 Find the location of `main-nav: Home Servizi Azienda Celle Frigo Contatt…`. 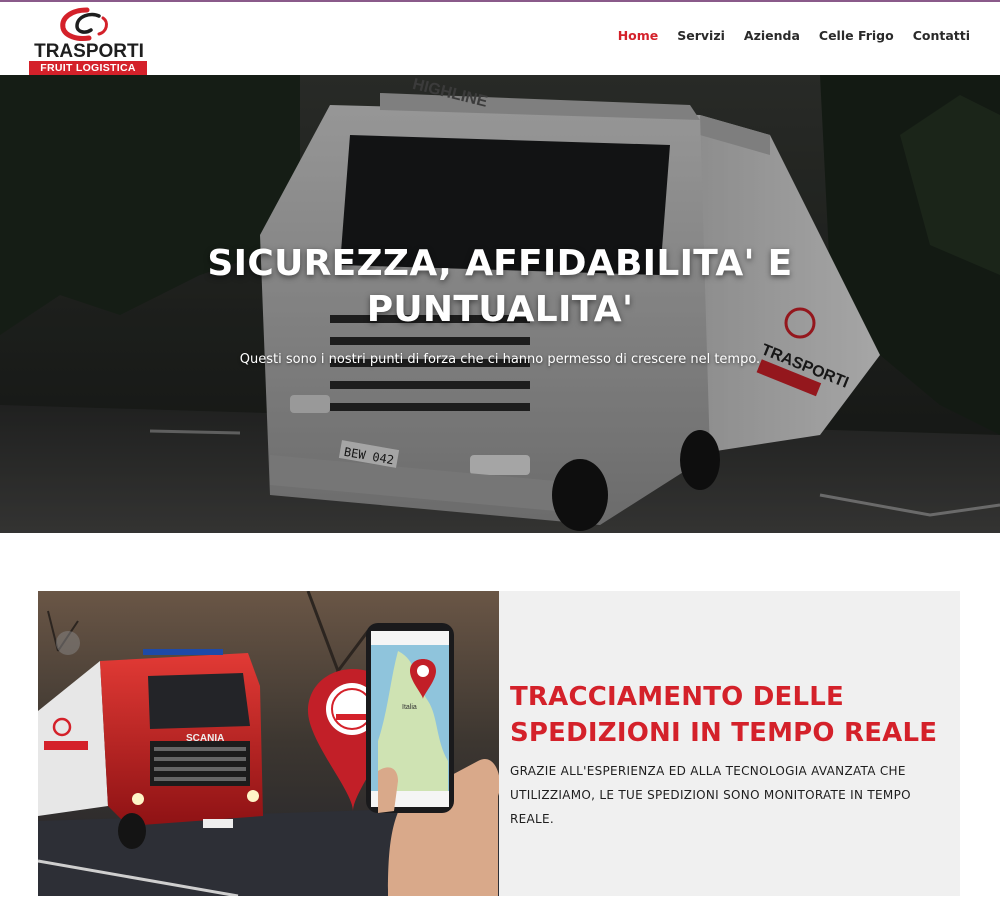

main-nav: Home Servizi Azienda Celle Frigo Contatt… is located at coordinates (789, 35).